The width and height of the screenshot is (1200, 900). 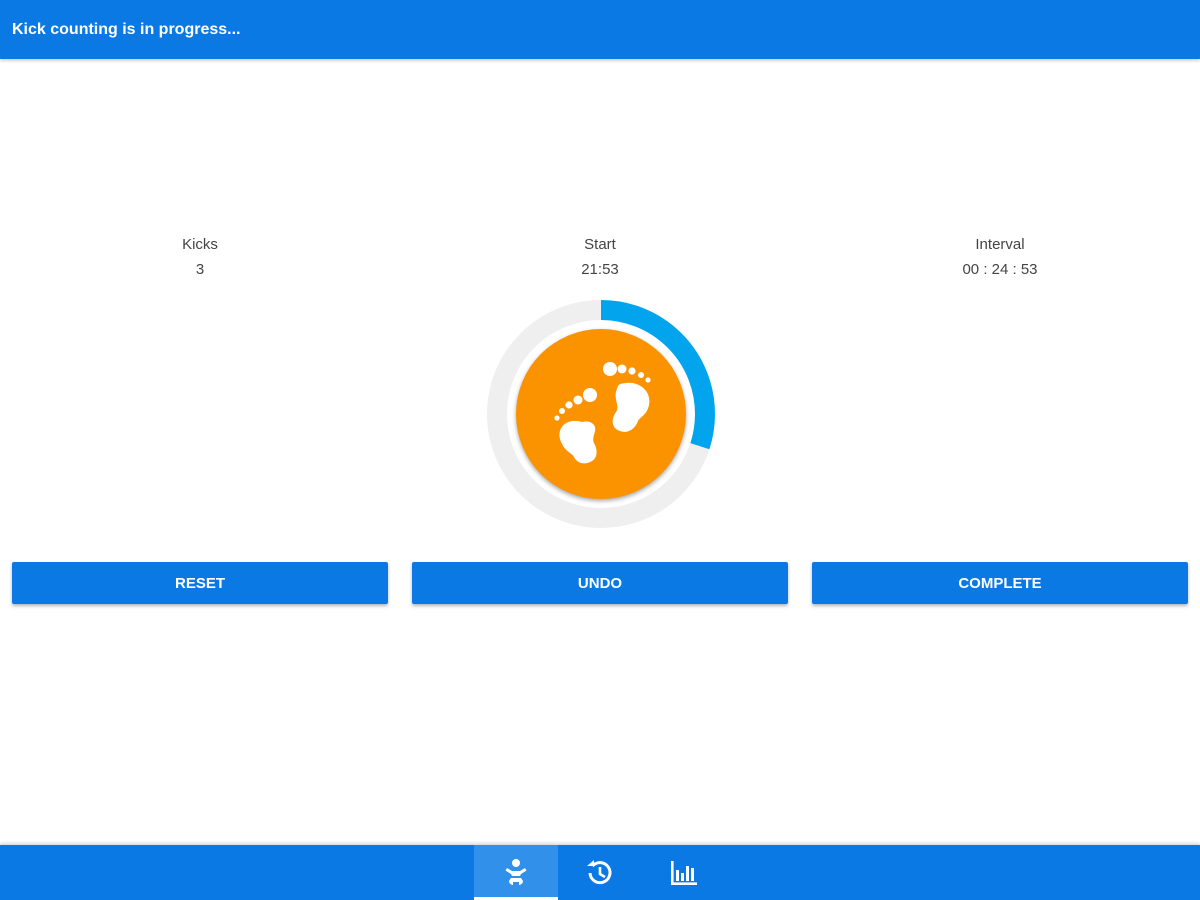 I want to click on start-value: 21:53, so click(x=600, y=269).